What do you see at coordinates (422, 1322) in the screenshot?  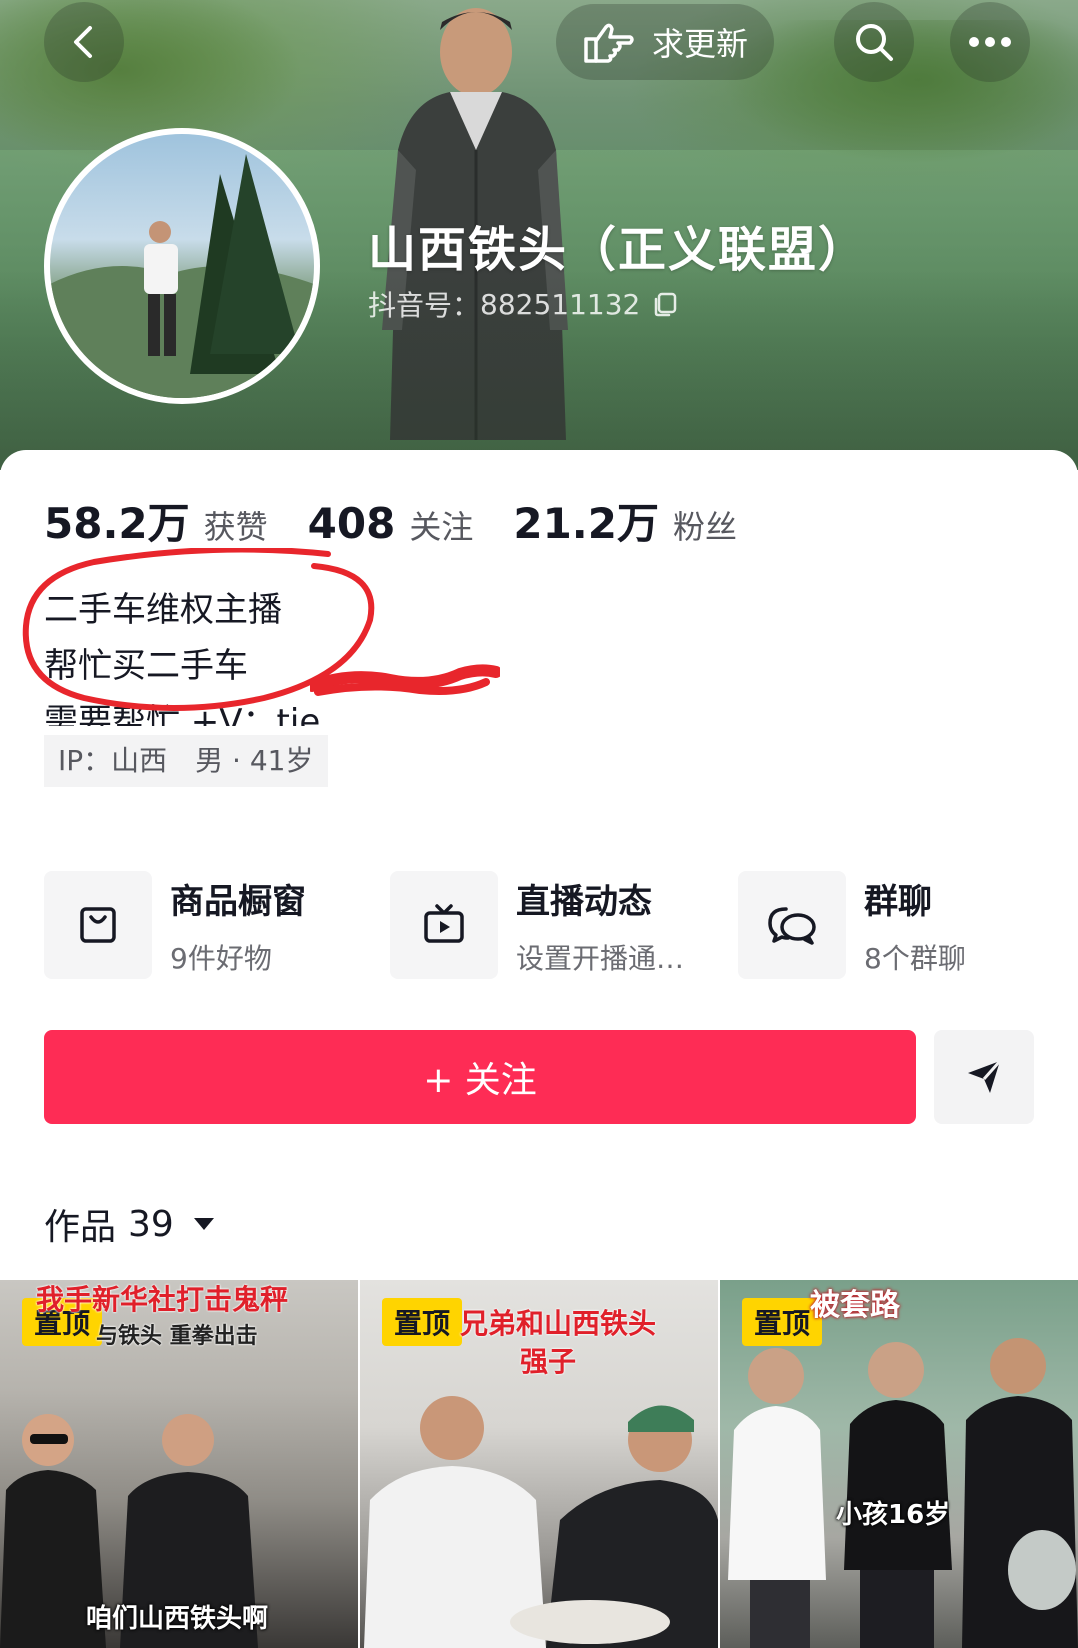 I see `pinned-badge: 置顶` at bounding box center [422, 1322].